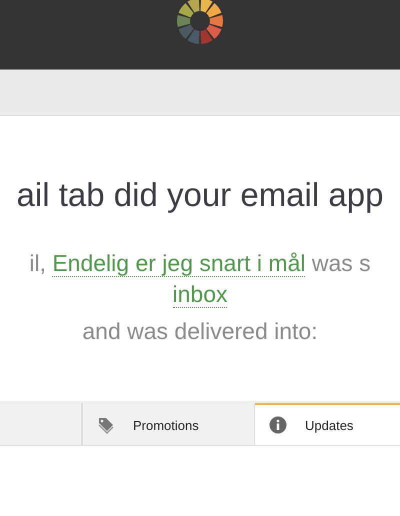  What do you see at coordinates (278, 425) in the screenshot?
I see `info-icon` at bounding box center [278, 425].